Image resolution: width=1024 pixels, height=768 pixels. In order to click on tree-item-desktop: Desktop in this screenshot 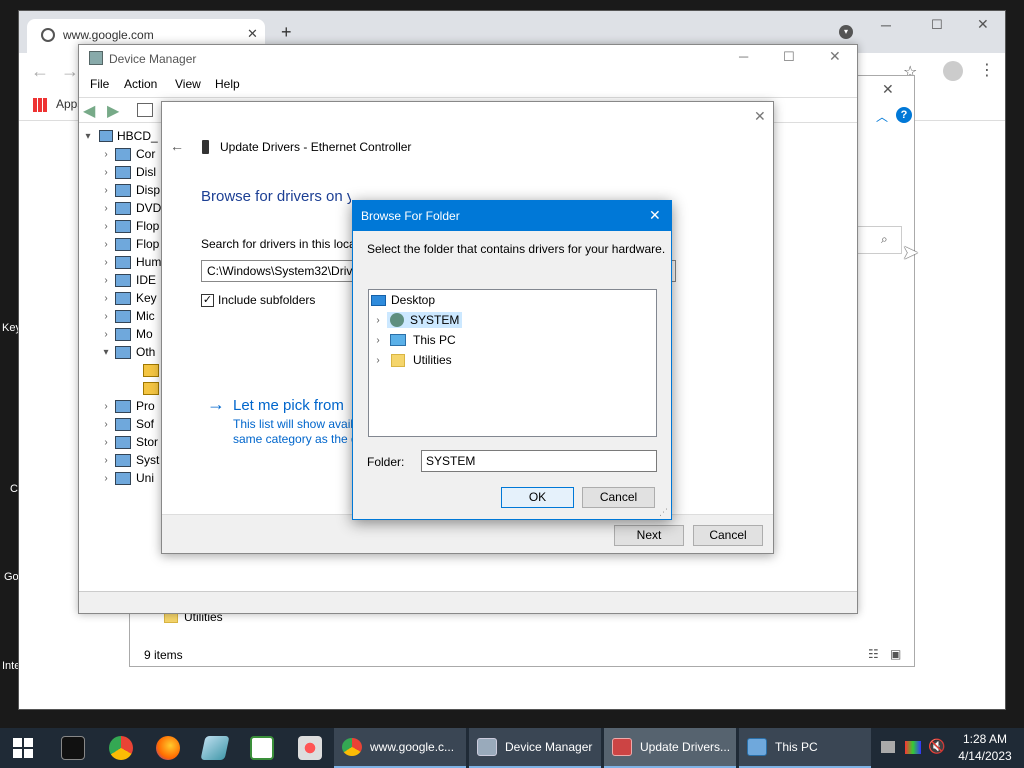, I will do `click(402, 300)`.